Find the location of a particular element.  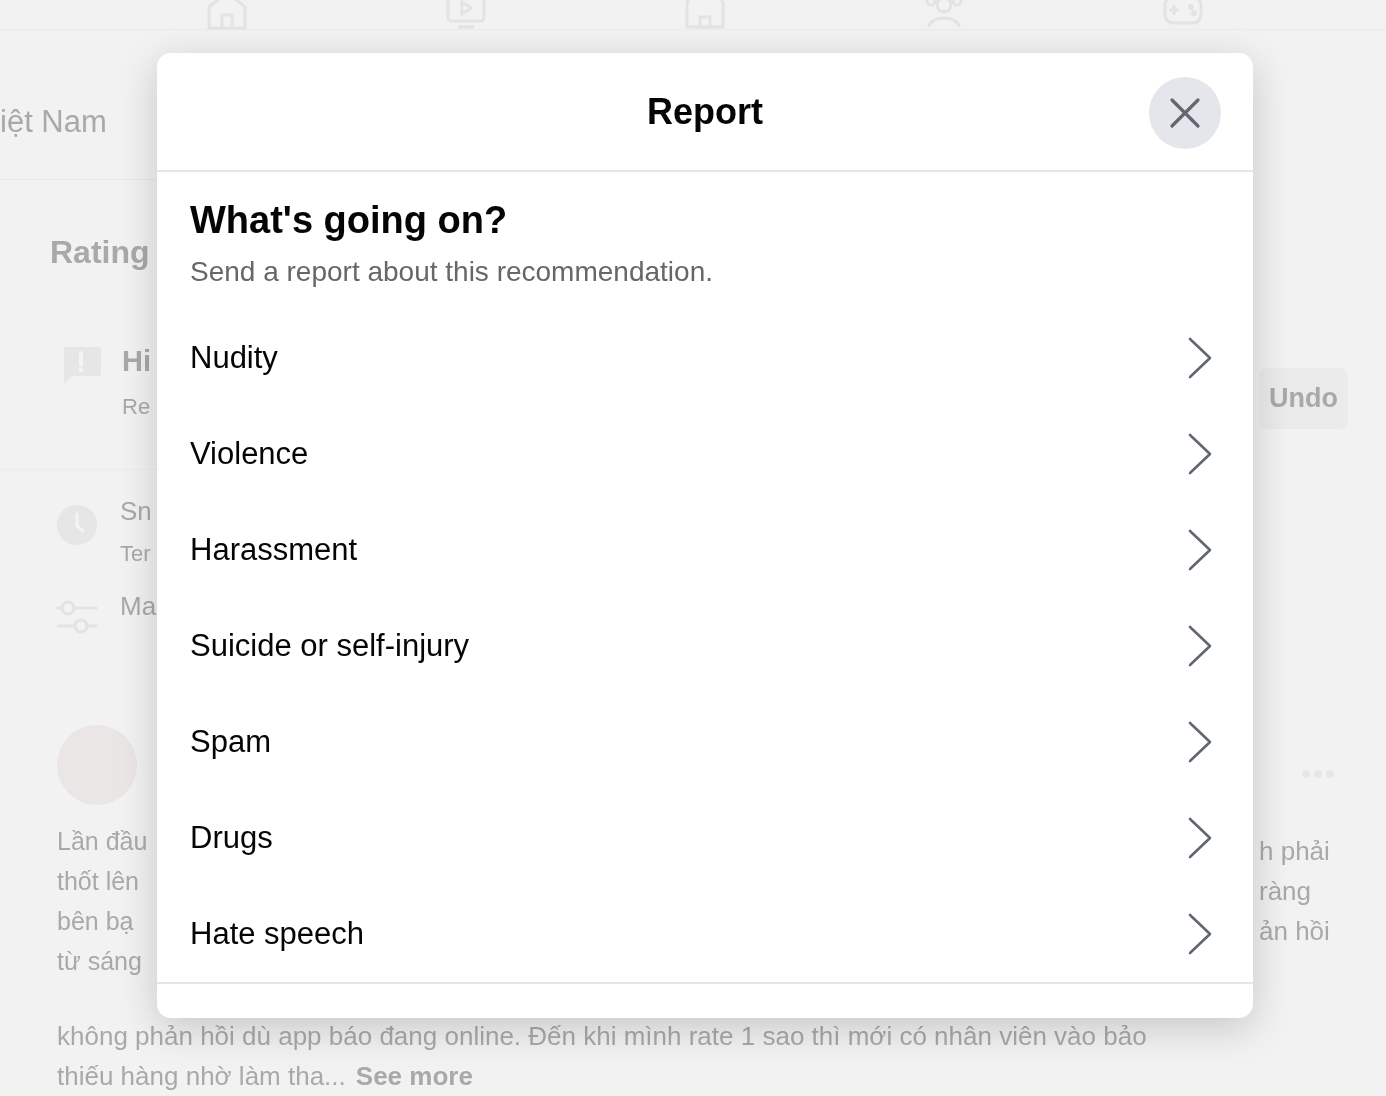

dialog-title: Report is located at coordinates (705, 111).